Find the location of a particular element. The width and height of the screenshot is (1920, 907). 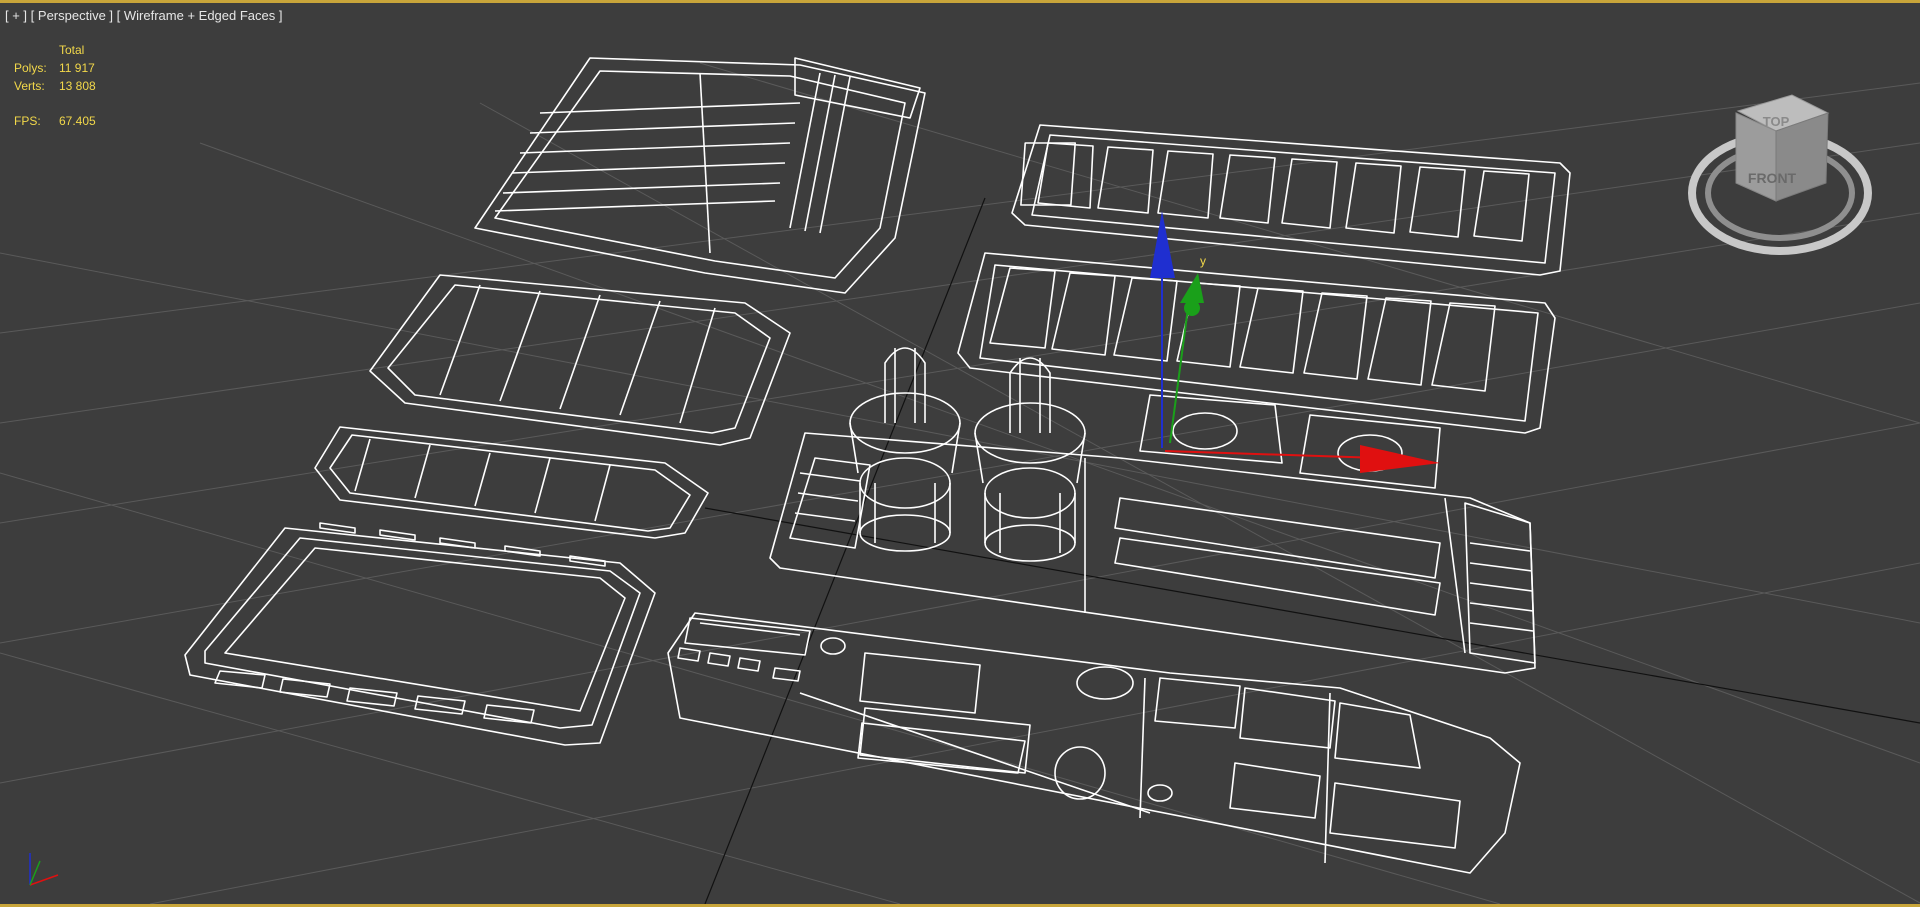

gizmo-y-label: y is located at coordinates (1203, 261).